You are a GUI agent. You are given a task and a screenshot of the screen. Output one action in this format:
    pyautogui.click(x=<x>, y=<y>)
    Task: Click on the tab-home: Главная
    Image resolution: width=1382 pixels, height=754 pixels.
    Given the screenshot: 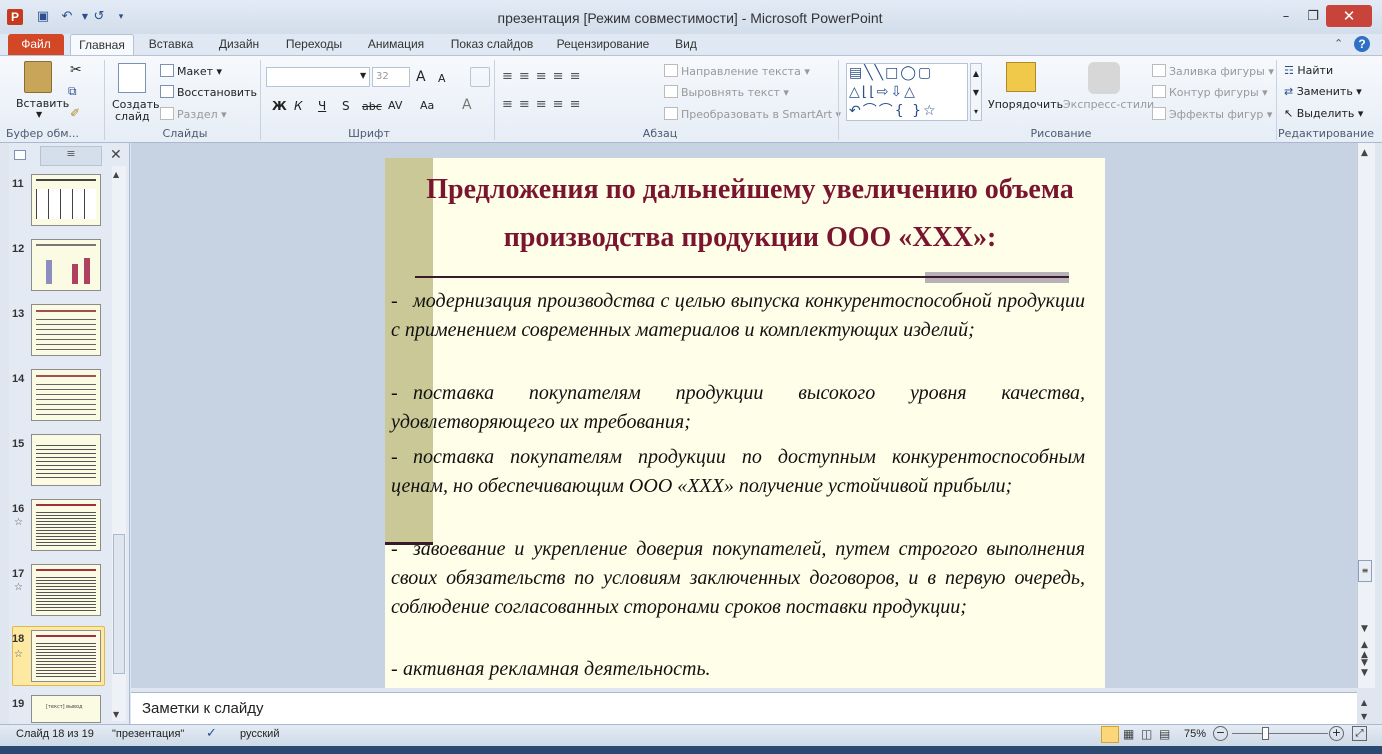 What is the action you would take?
    pyautogui.click(x=102, y=44)
    